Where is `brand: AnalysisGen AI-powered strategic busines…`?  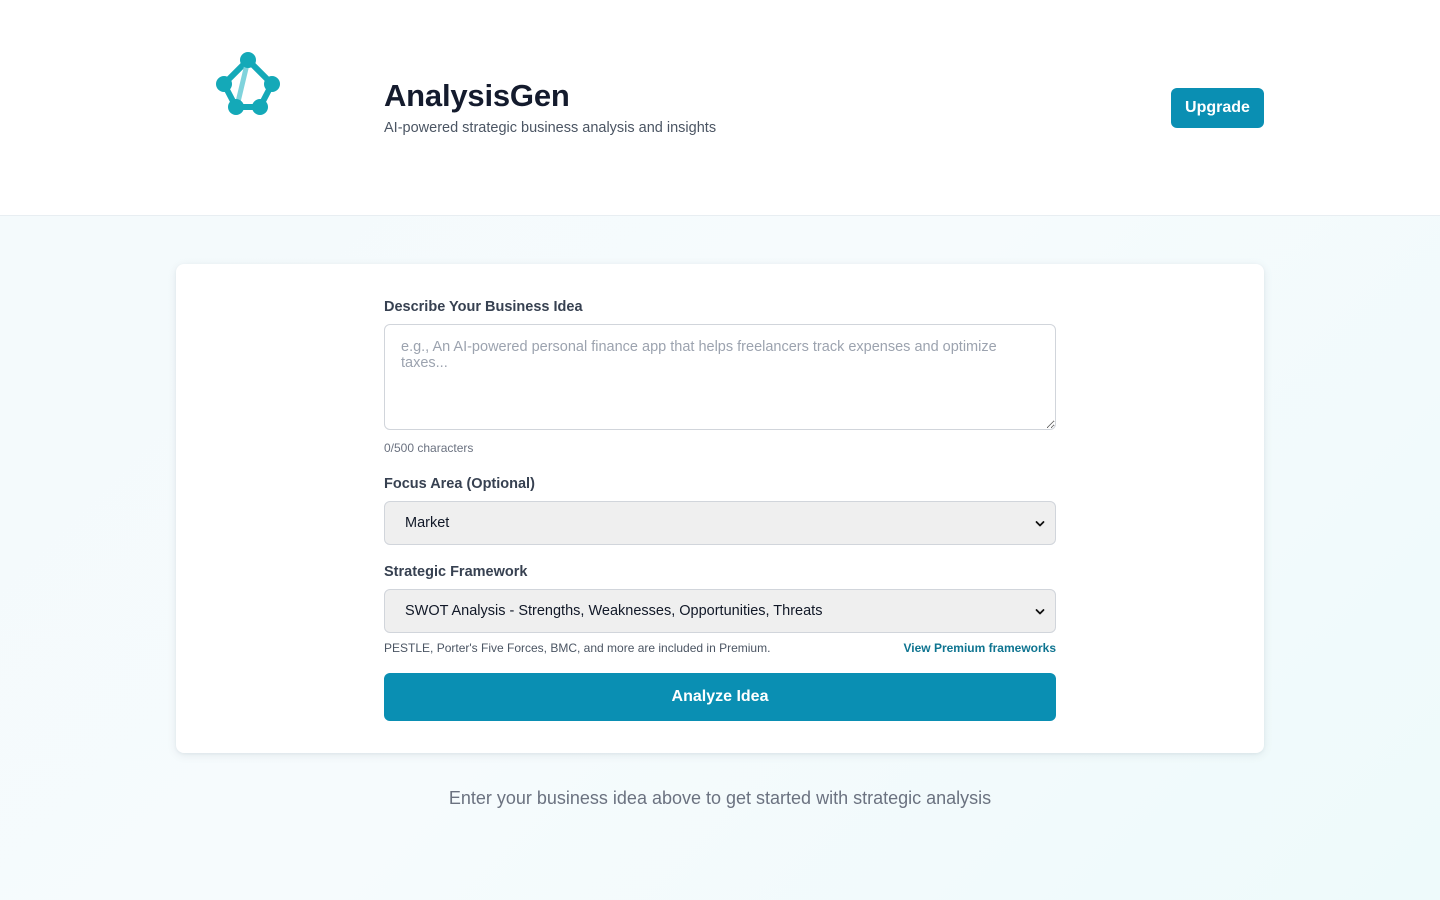 brand: AnalysisGen AI-powered strategic busines… is located at coordinates (550, 107).